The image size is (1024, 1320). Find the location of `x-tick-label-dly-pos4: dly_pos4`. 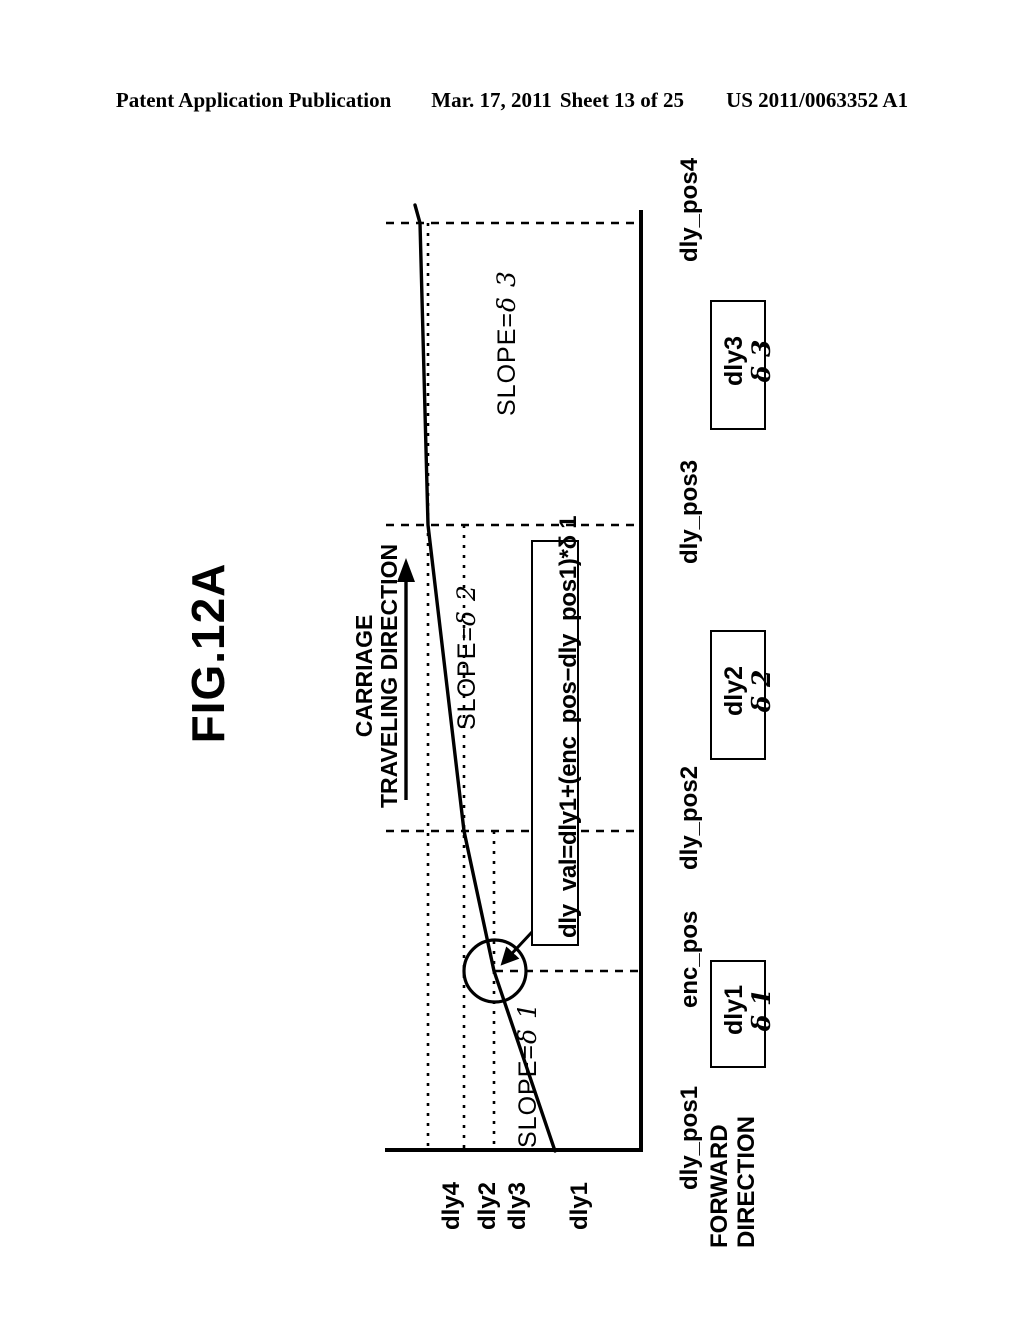

x-tick-label-dly-pos4: dly_pos4 is located at coordinates (689, 209).